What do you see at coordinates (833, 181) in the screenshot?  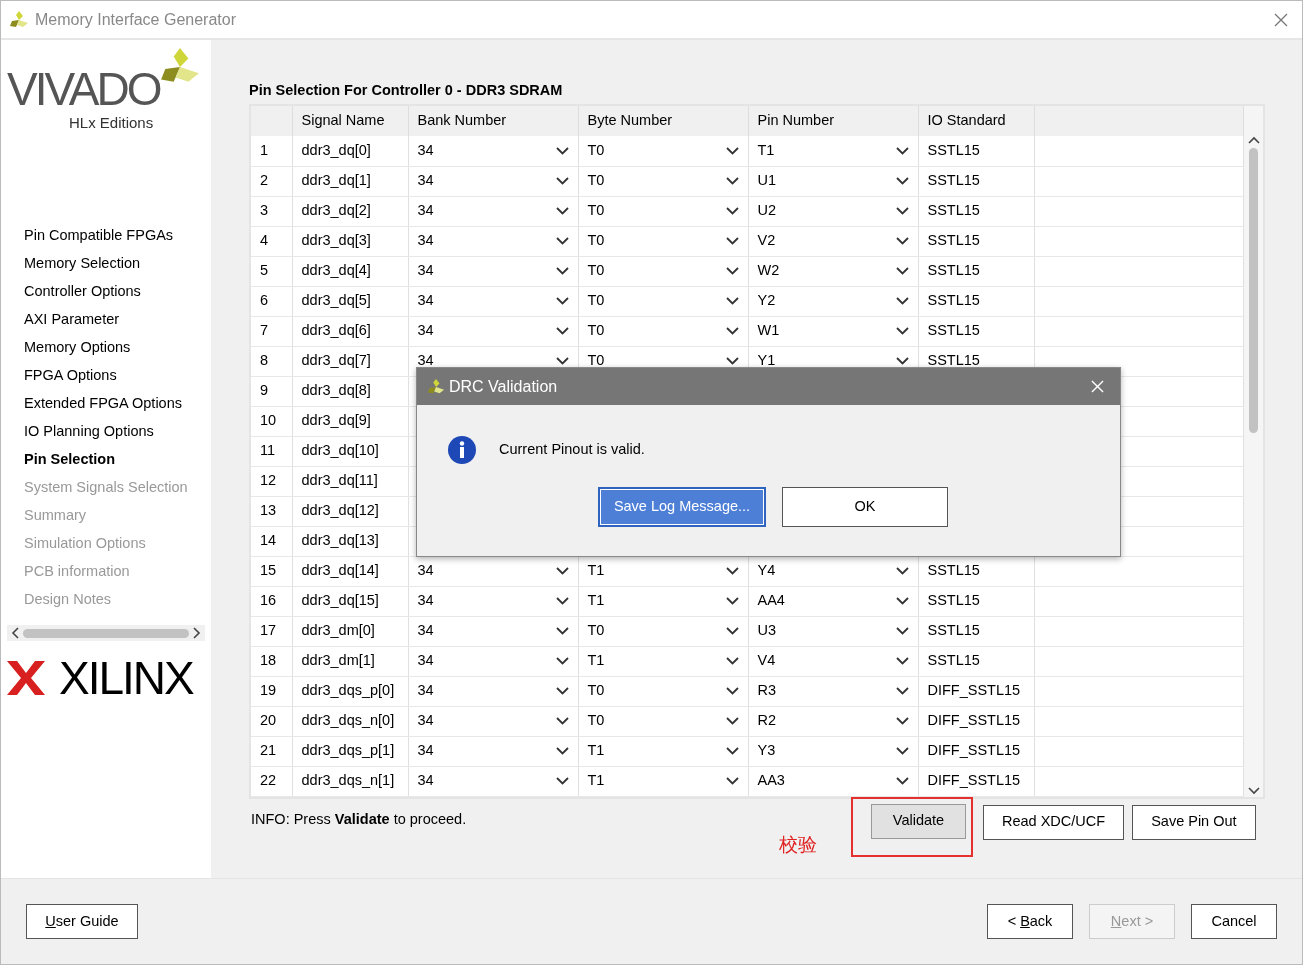 I see `dropdown-cell: U1` at bounding box center [833, 181].